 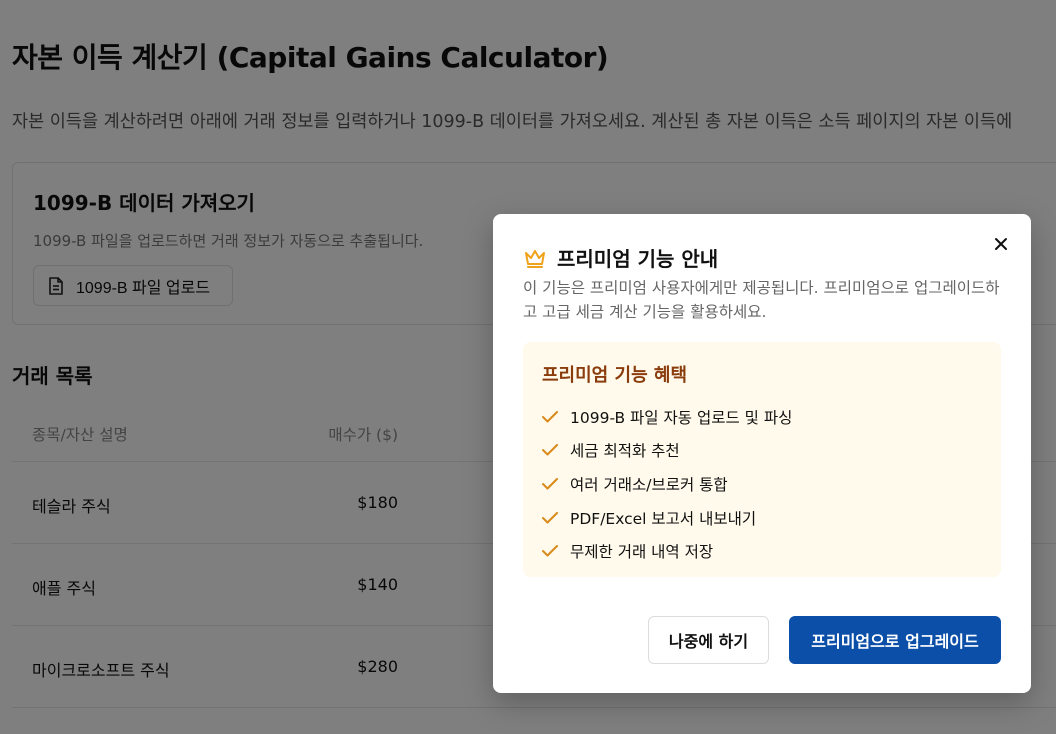 I want to click on later-button: 나중에 하기, so click(x=708, y=640).